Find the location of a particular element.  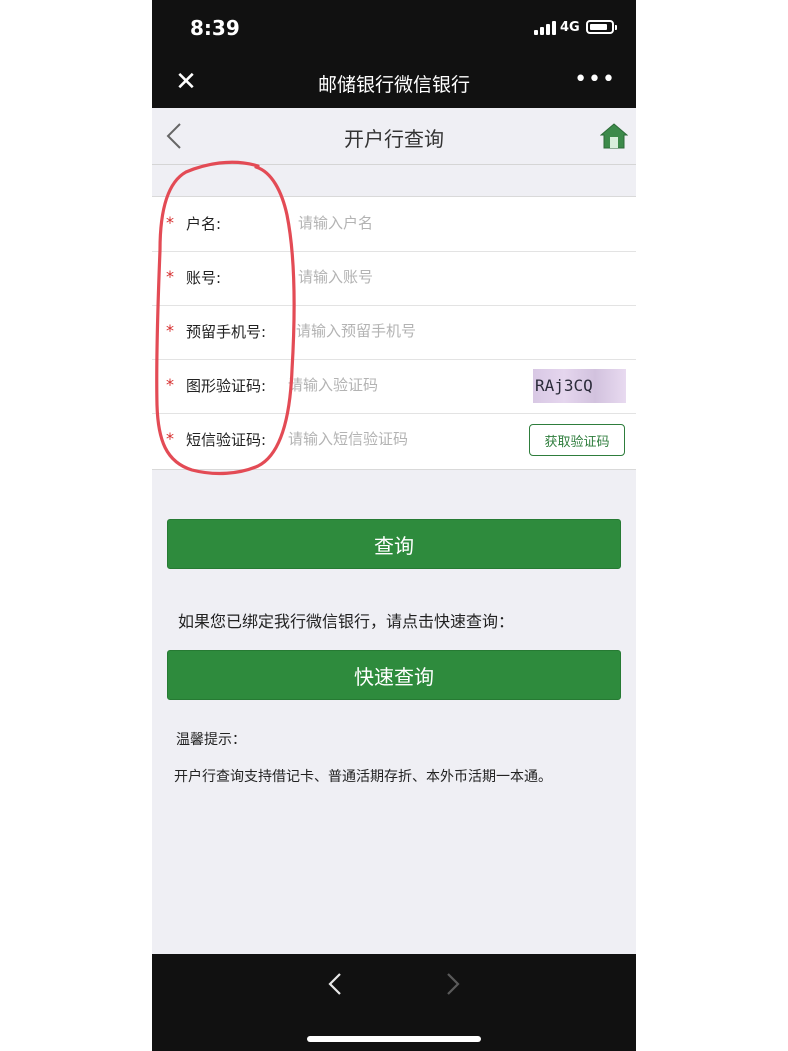

captcha-input is located at coordinates (403, 385).